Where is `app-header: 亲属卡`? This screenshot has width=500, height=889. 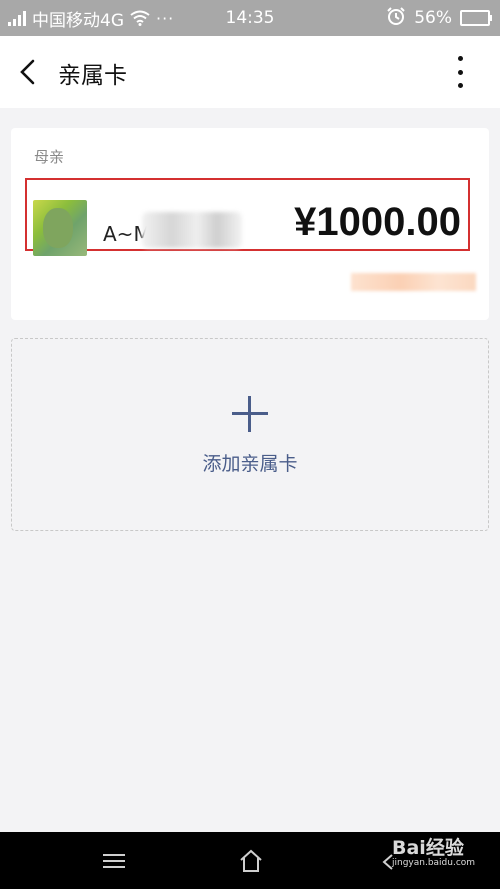 app-header: 亲属卡 is located at coordinates (250, 72).